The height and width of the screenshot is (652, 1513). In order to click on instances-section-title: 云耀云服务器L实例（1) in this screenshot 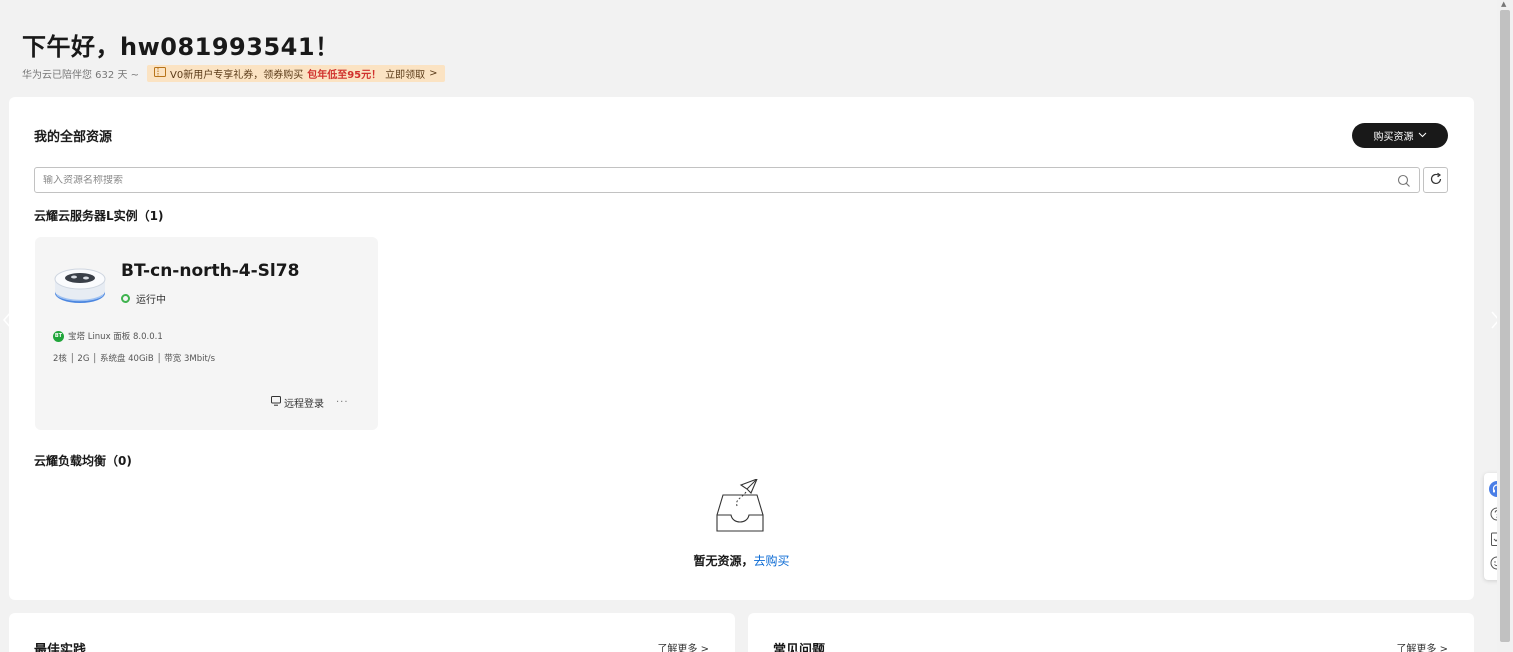, I will do `click(99, 216)`.